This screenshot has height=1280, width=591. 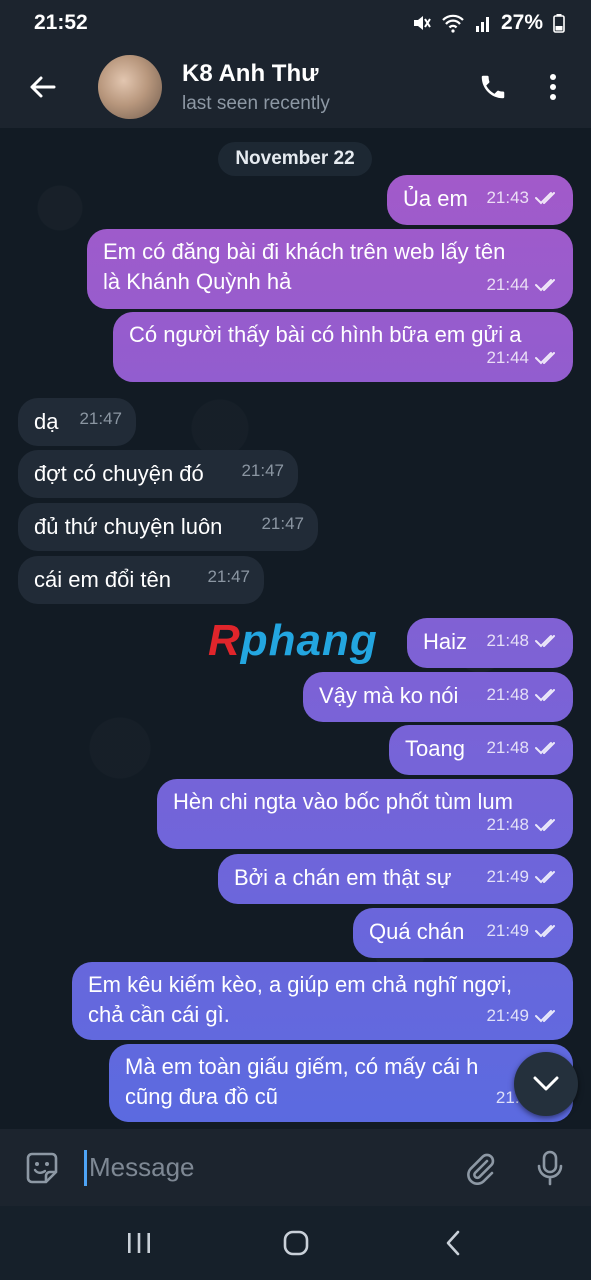 I want to click on message-text: đủ thứ chuyện luôn, so click(x=128, y=526).